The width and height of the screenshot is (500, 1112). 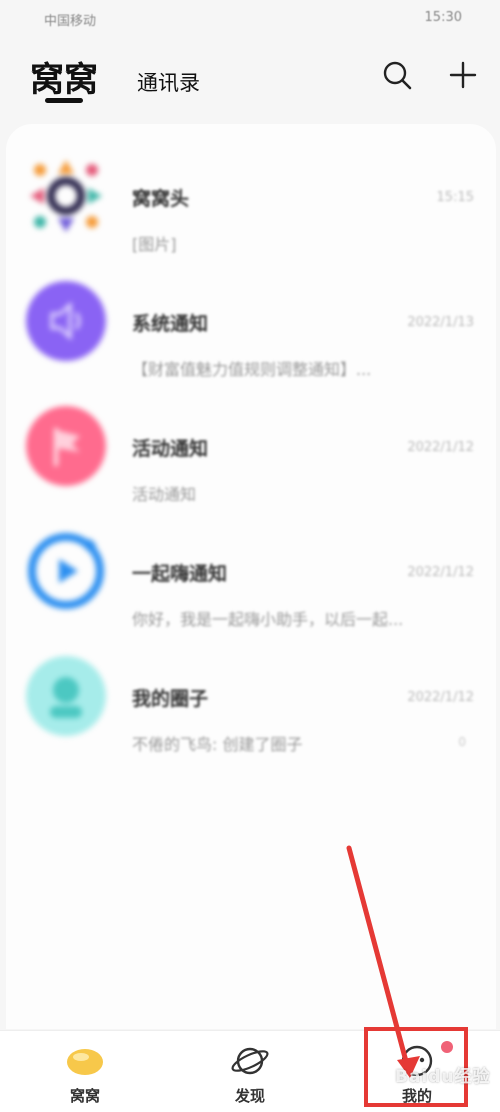 I want to click on notification-dot, so click(x=447, y=1047).